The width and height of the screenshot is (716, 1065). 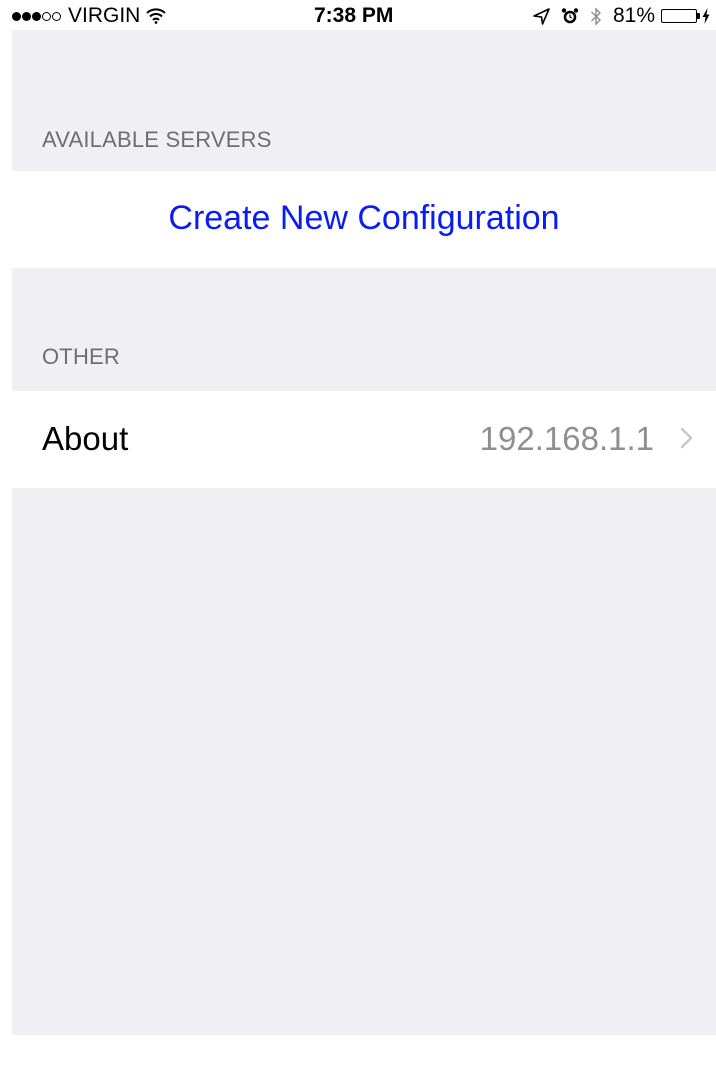 I want to click on section-header-label: AVAILABLE SERVERS, so click(x=157, y=139).